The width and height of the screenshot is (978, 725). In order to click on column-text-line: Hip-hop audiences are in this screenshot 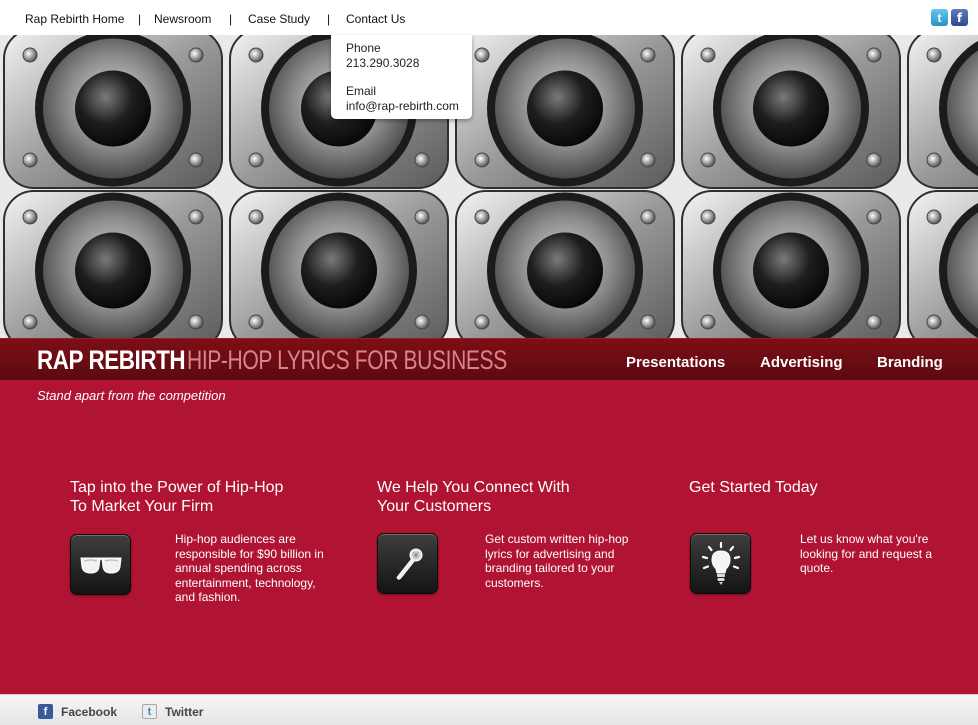, I will do `click(235, 539)`.